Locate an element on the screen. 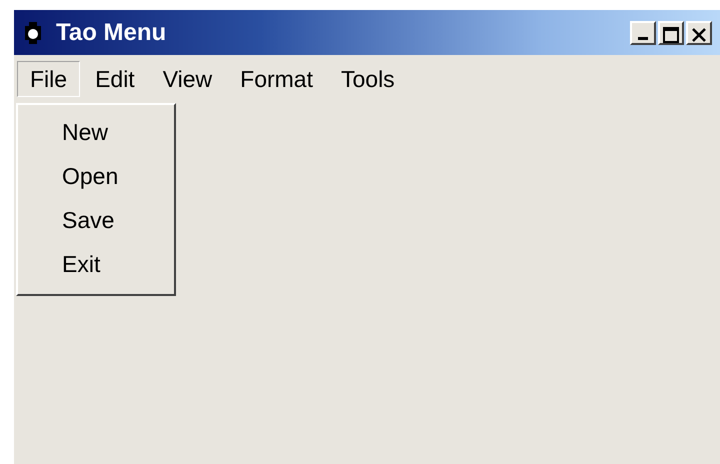 This screenshot has height=464, width=720. app-icon is located at coordinates (33, 33).